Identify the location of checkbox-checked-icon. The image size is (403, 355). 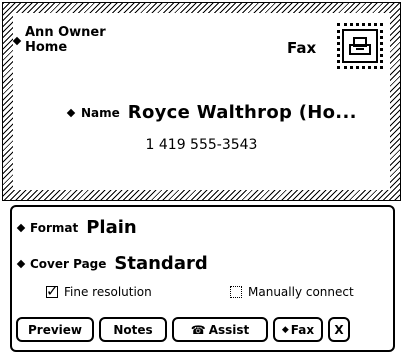
(52, 291).